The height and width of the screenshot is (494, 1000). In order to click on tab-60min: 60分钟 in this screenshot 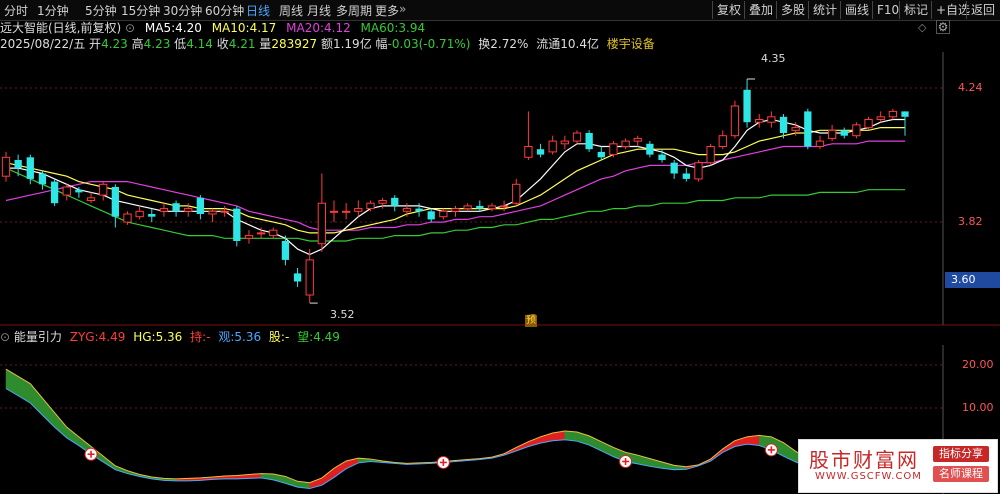, I will do `click(224, 10)`.